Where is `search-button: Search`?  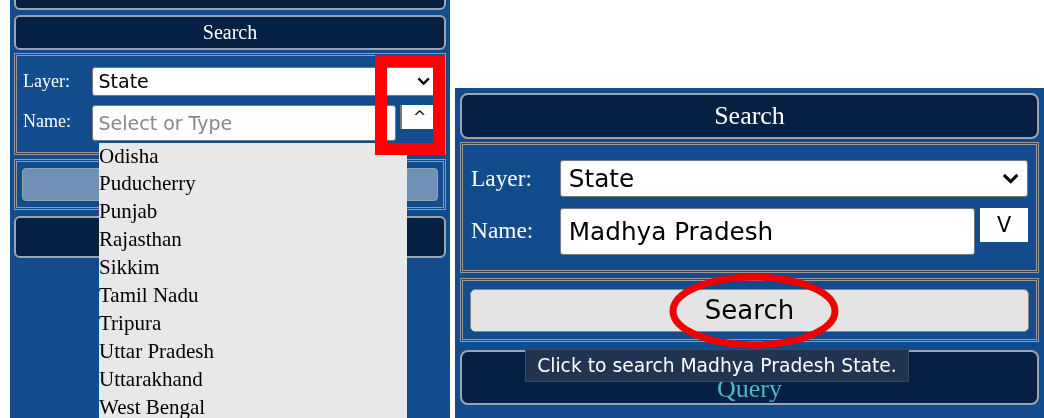
search-button: Search is located at coordinates (749, 310).